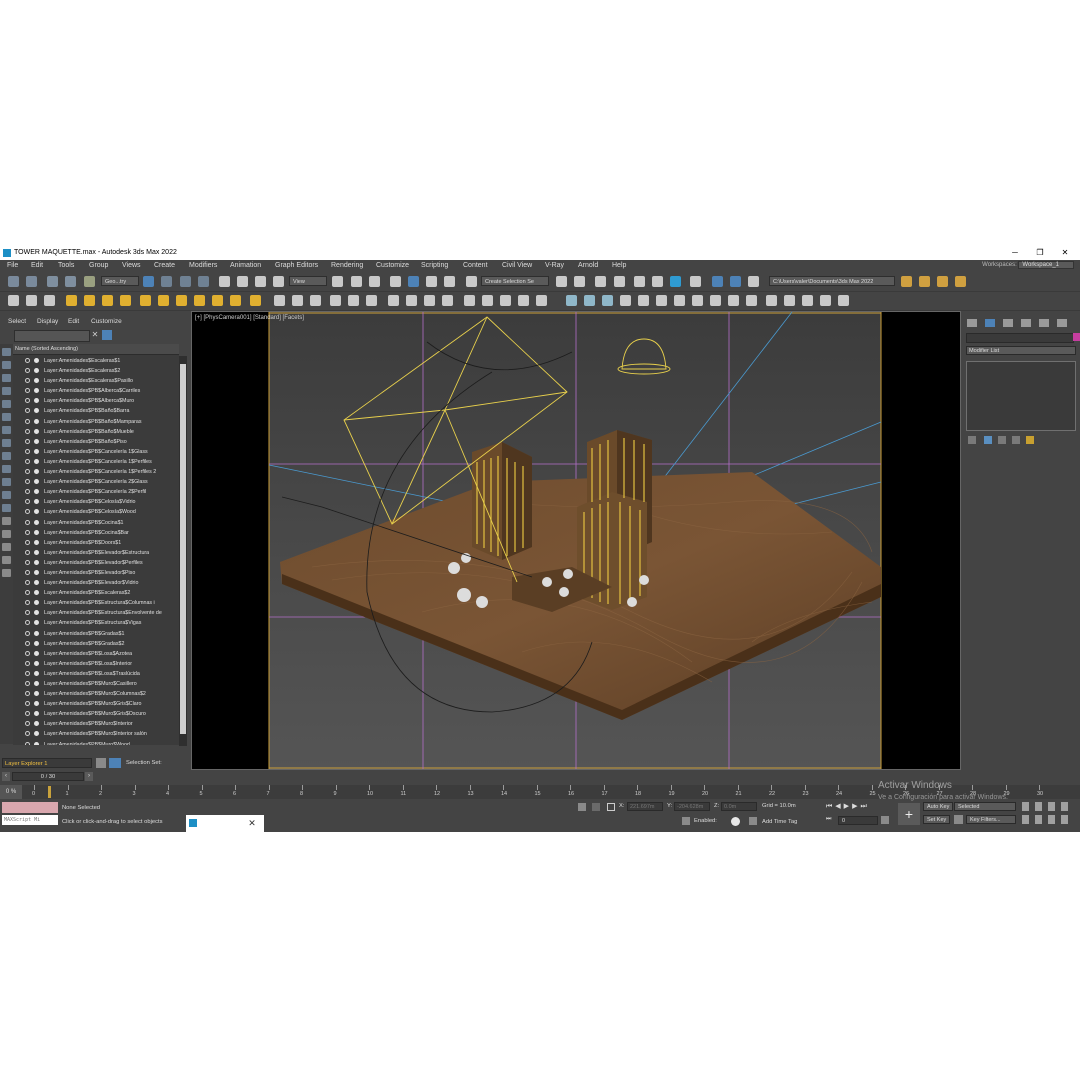 The height and width of the screenshot is (1080, 1080). I want to click on time-slider: 0 %, so click(11, 792).